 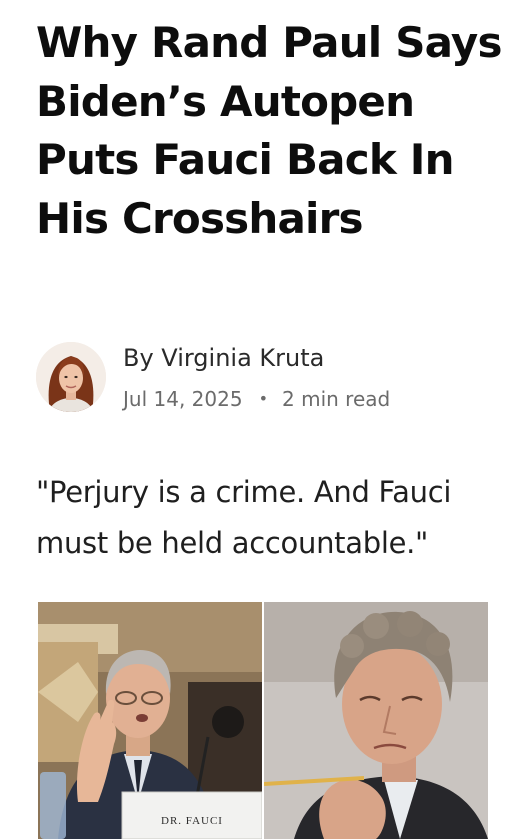 What do you see at coordinates (336, 399) in the screenshot?
I see `read-time: 2 min read` at bounding box center [336, 399].